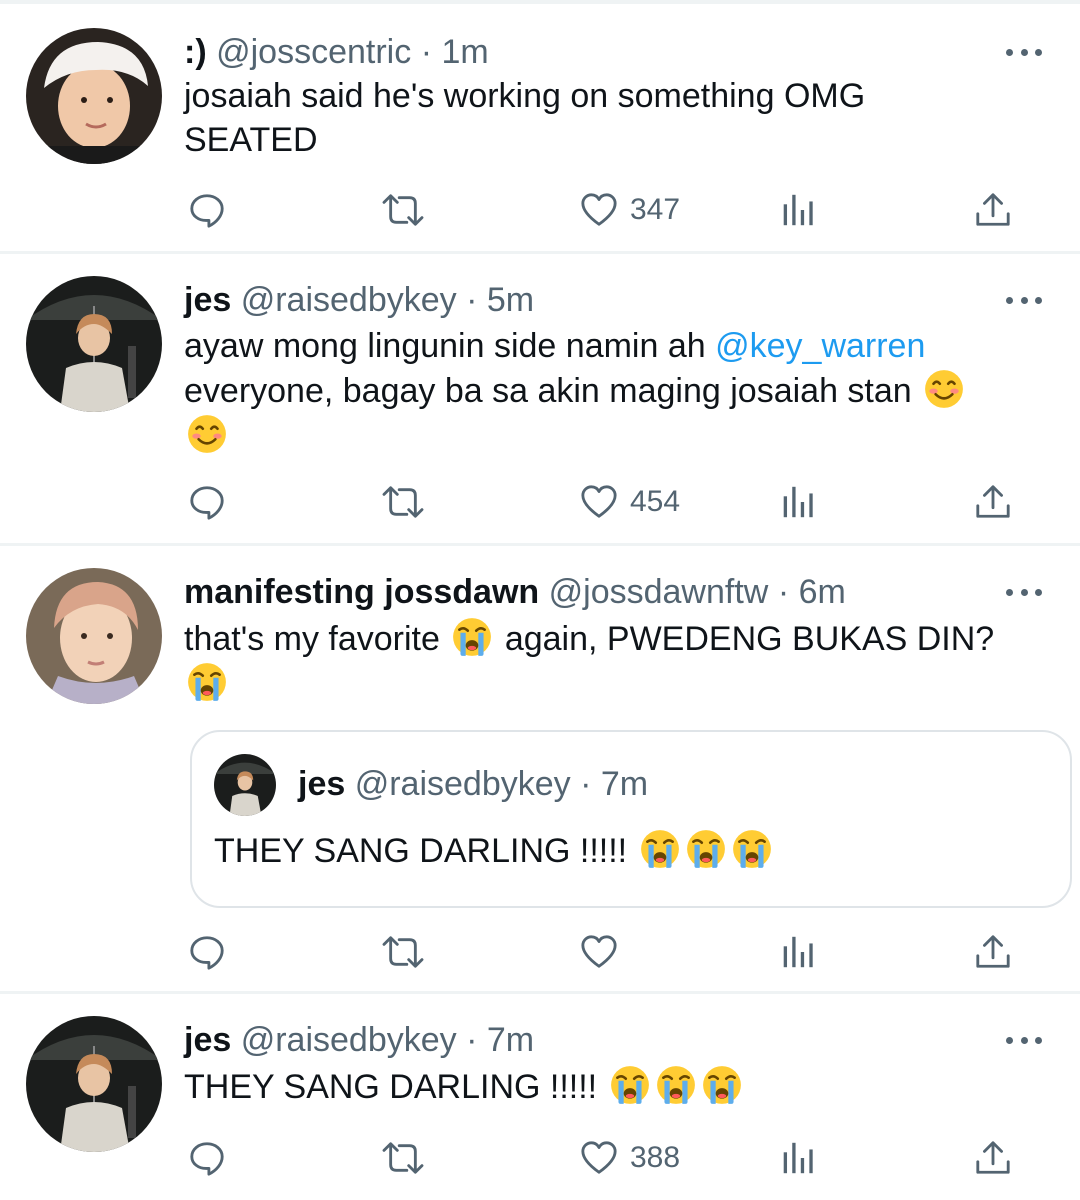  I want to click on tweet-header: jes @raisedbykey · 7m, so click(359, 1040).